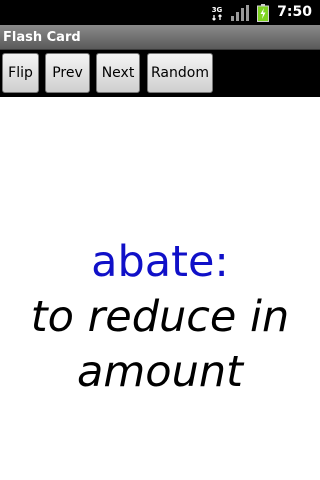 Image resolution: width=320 pixels, height=480 pixels. I want to click on svg-text: 3G, so click(217, 10).